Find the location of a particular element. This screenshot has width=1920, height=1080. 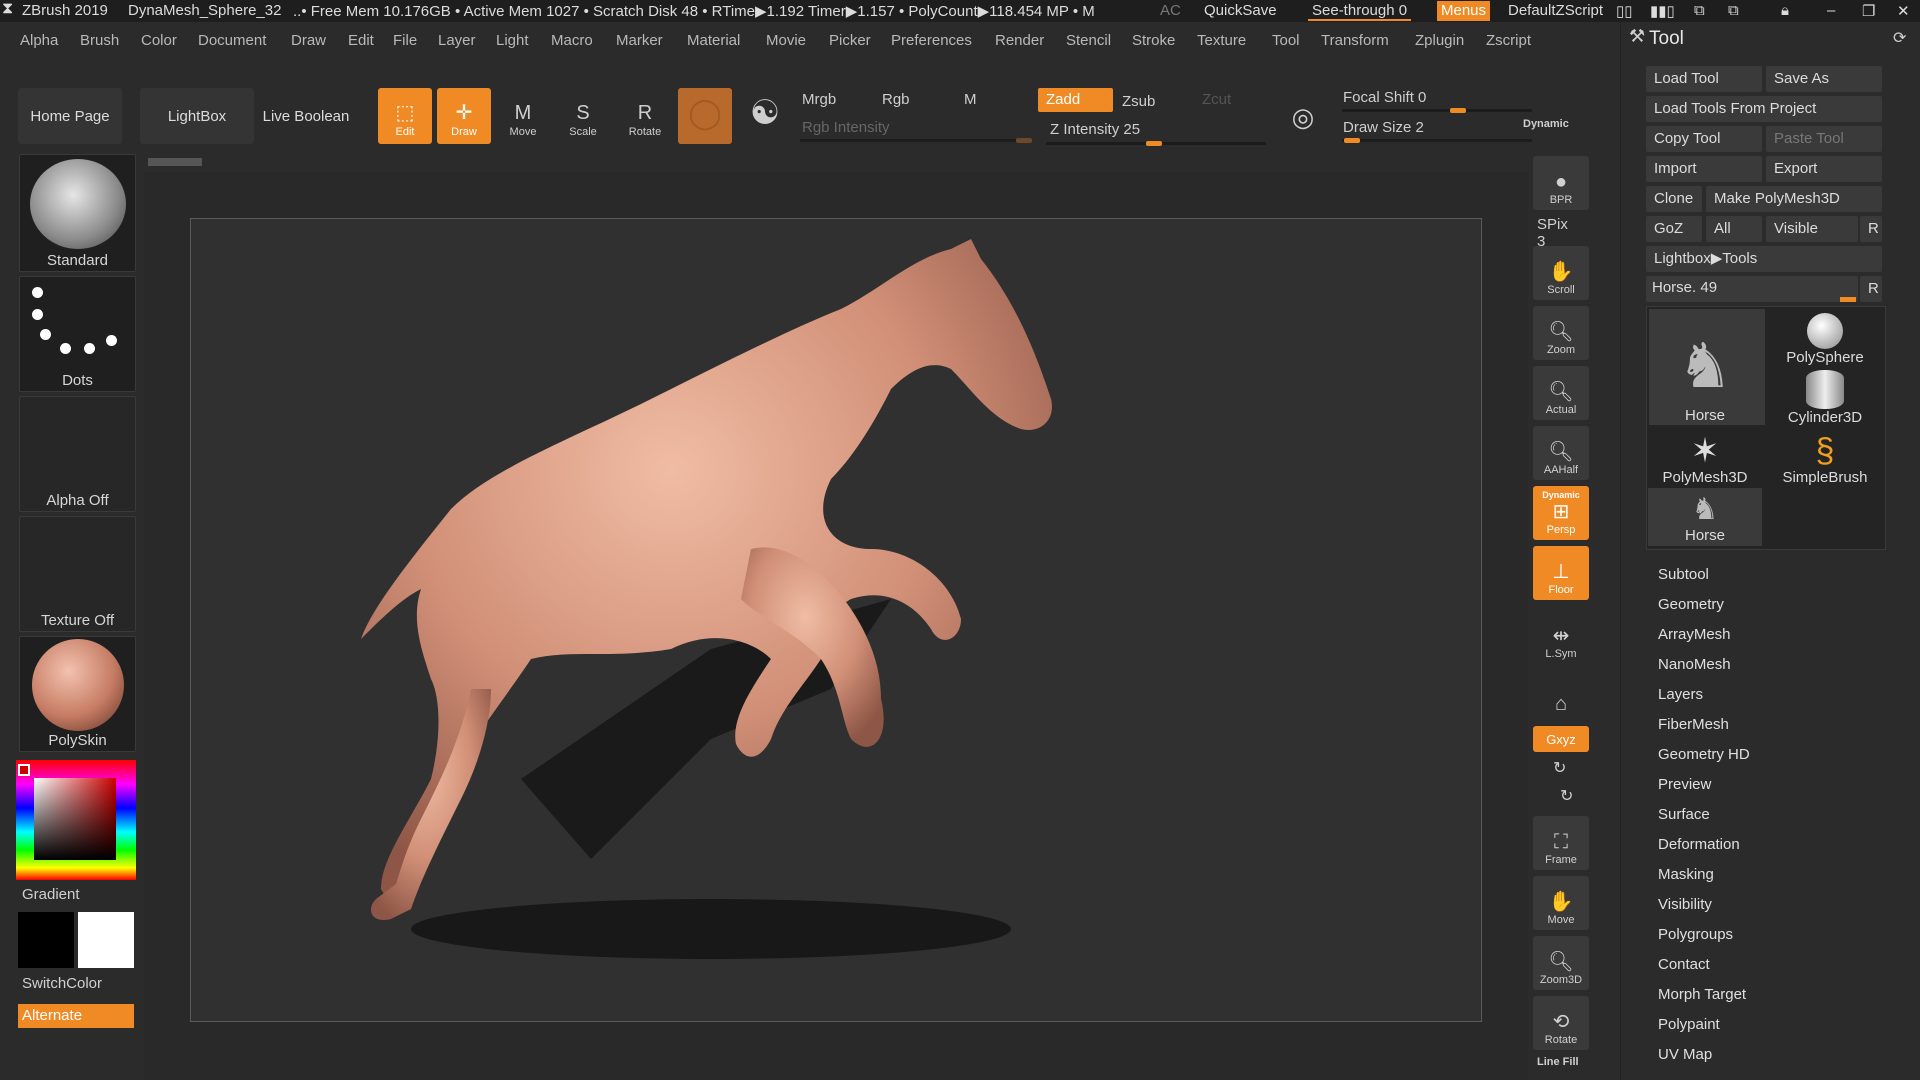

zcut-toggle: Zcut is located at coordinates (1216, 100).